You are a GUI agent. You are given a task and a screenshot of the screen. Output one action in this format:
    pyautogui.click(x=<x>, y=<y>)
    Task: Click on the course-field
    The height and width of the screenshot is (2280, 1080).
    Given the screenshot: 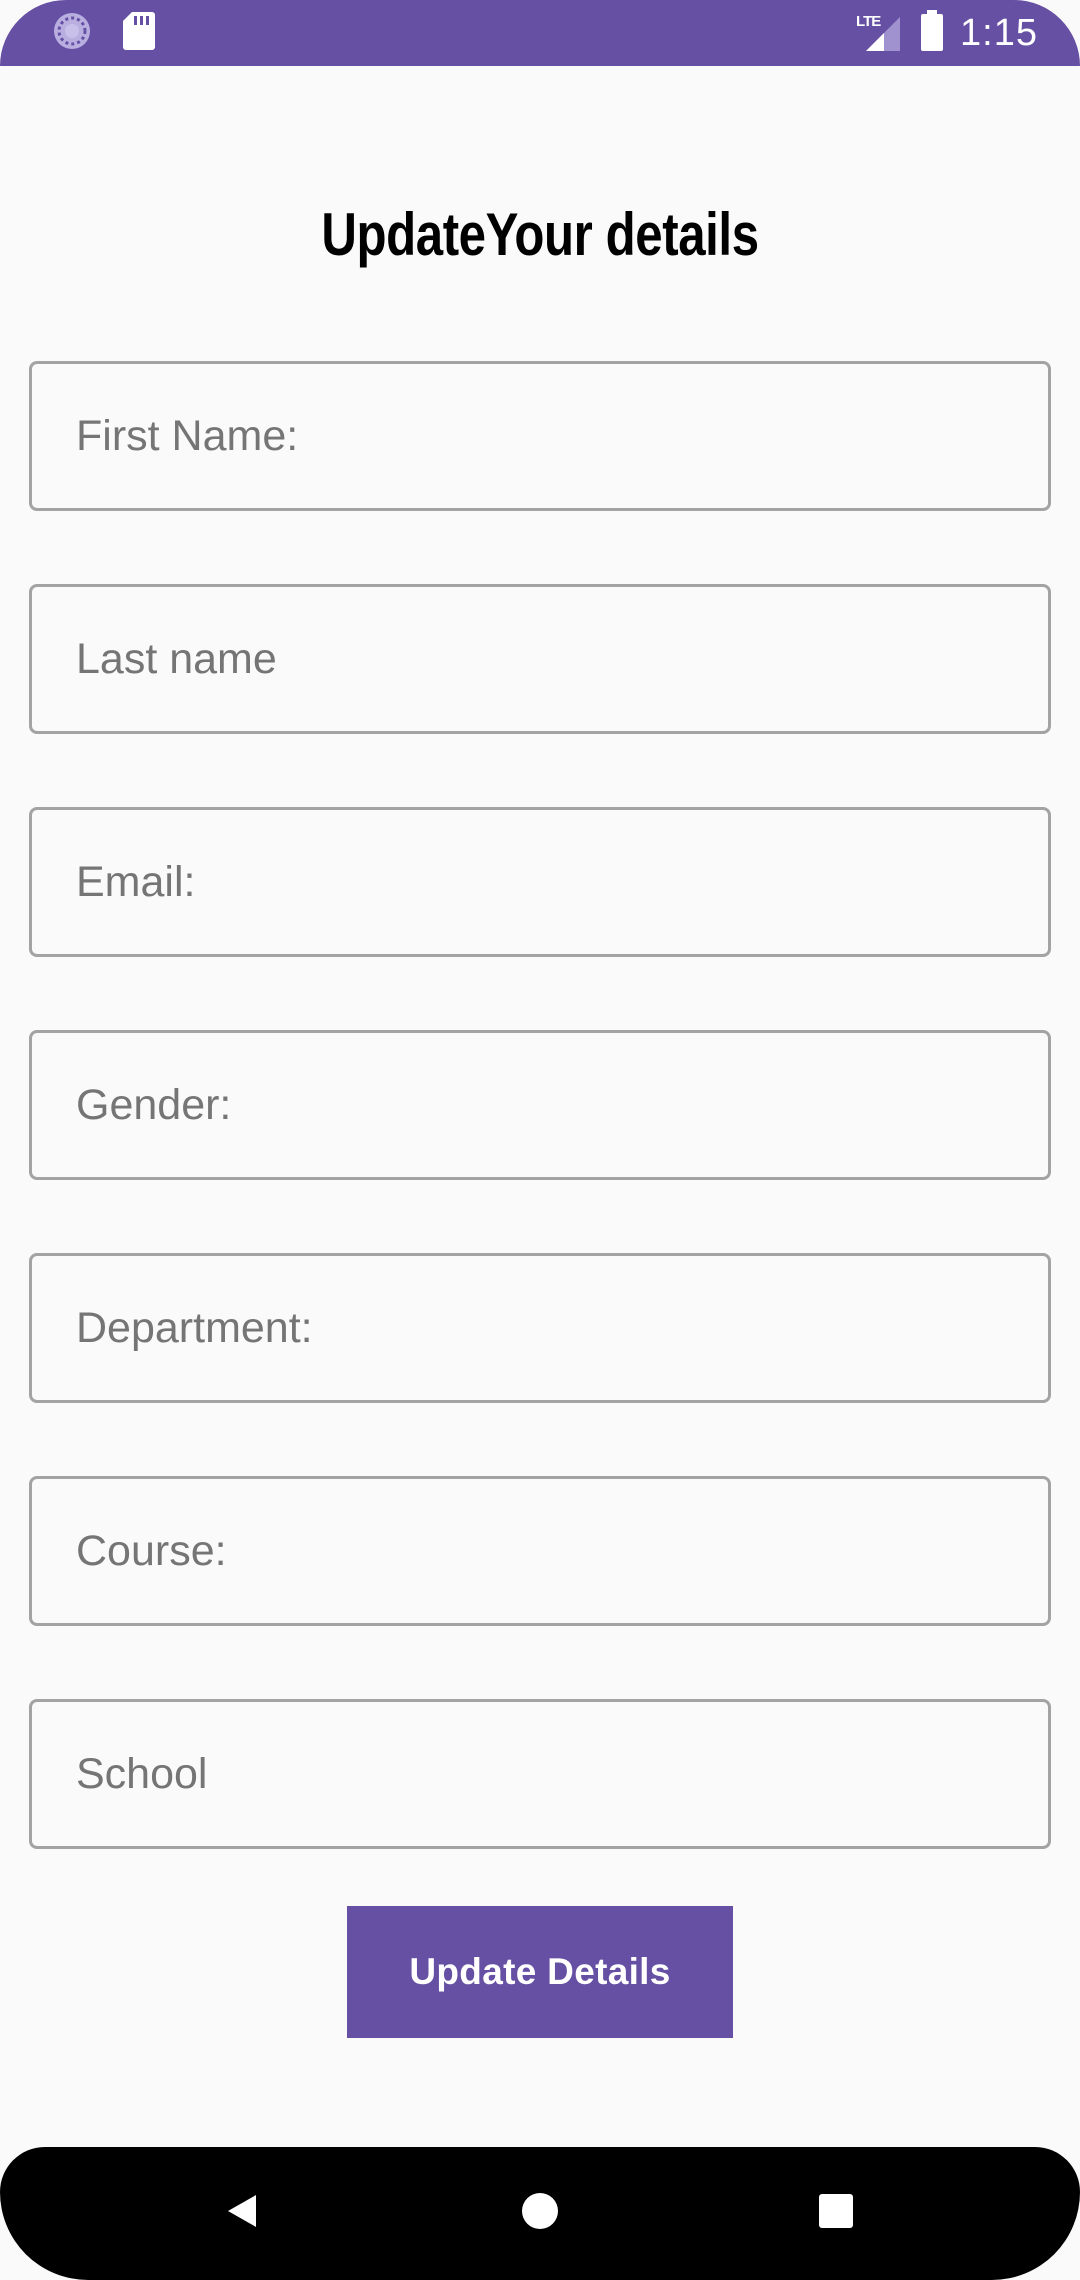 What is the action you would take?
    pyautogui.click(x=540, y=1551)
    